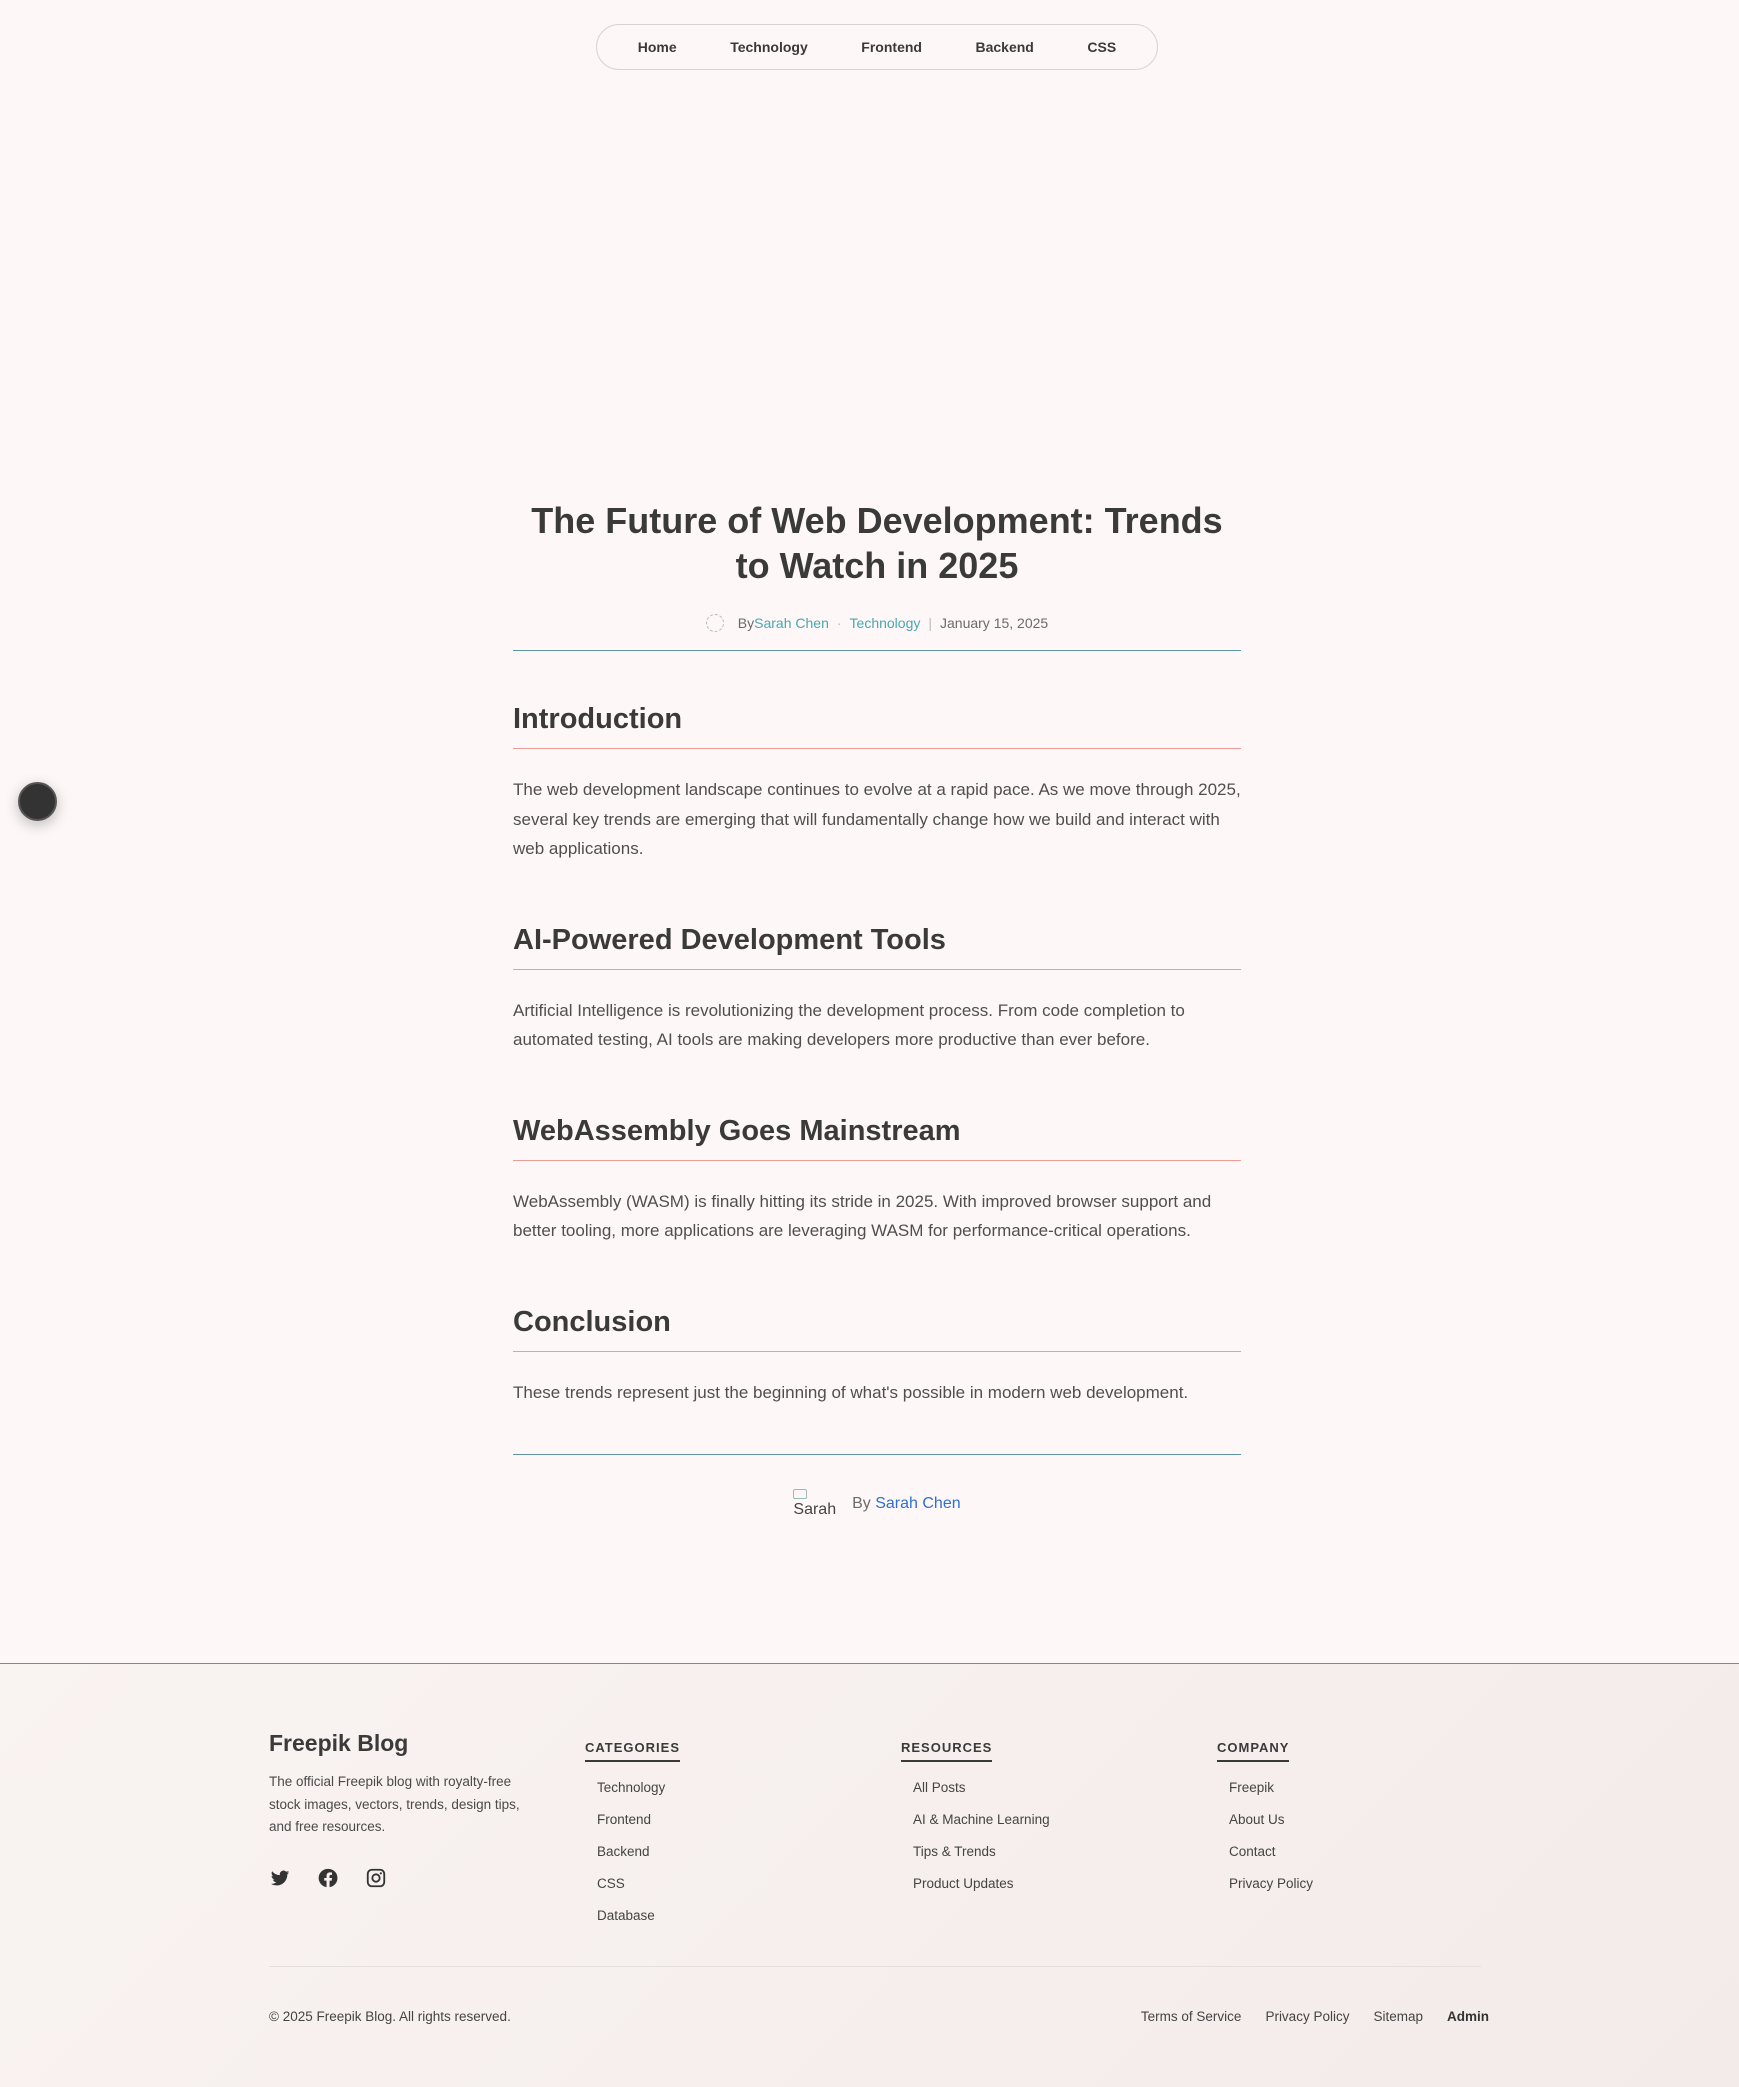  I want to click on privacy-link: Privacy Policy, so click(1307, 2016).